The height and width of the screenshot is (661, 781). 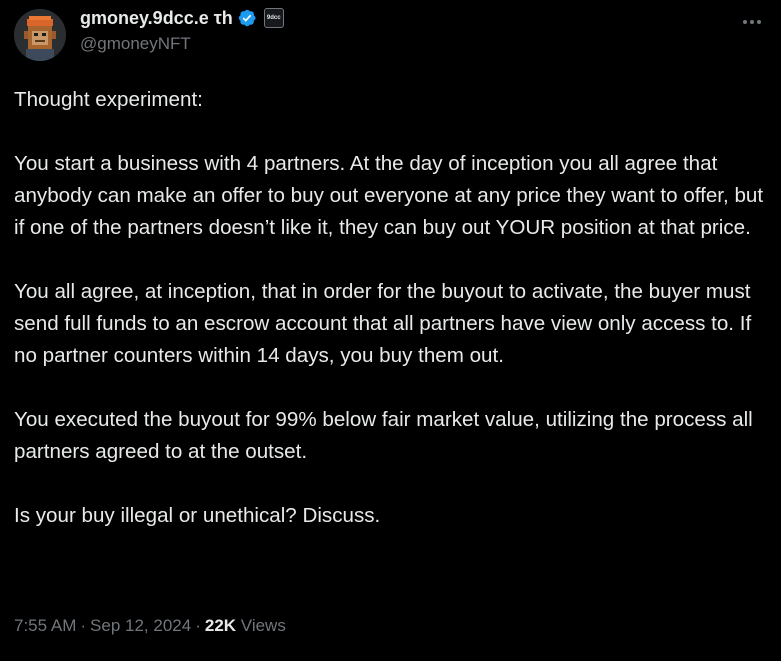 I want to click on tweet-date: Sep 12, 2024, so click(x=141, y=625).